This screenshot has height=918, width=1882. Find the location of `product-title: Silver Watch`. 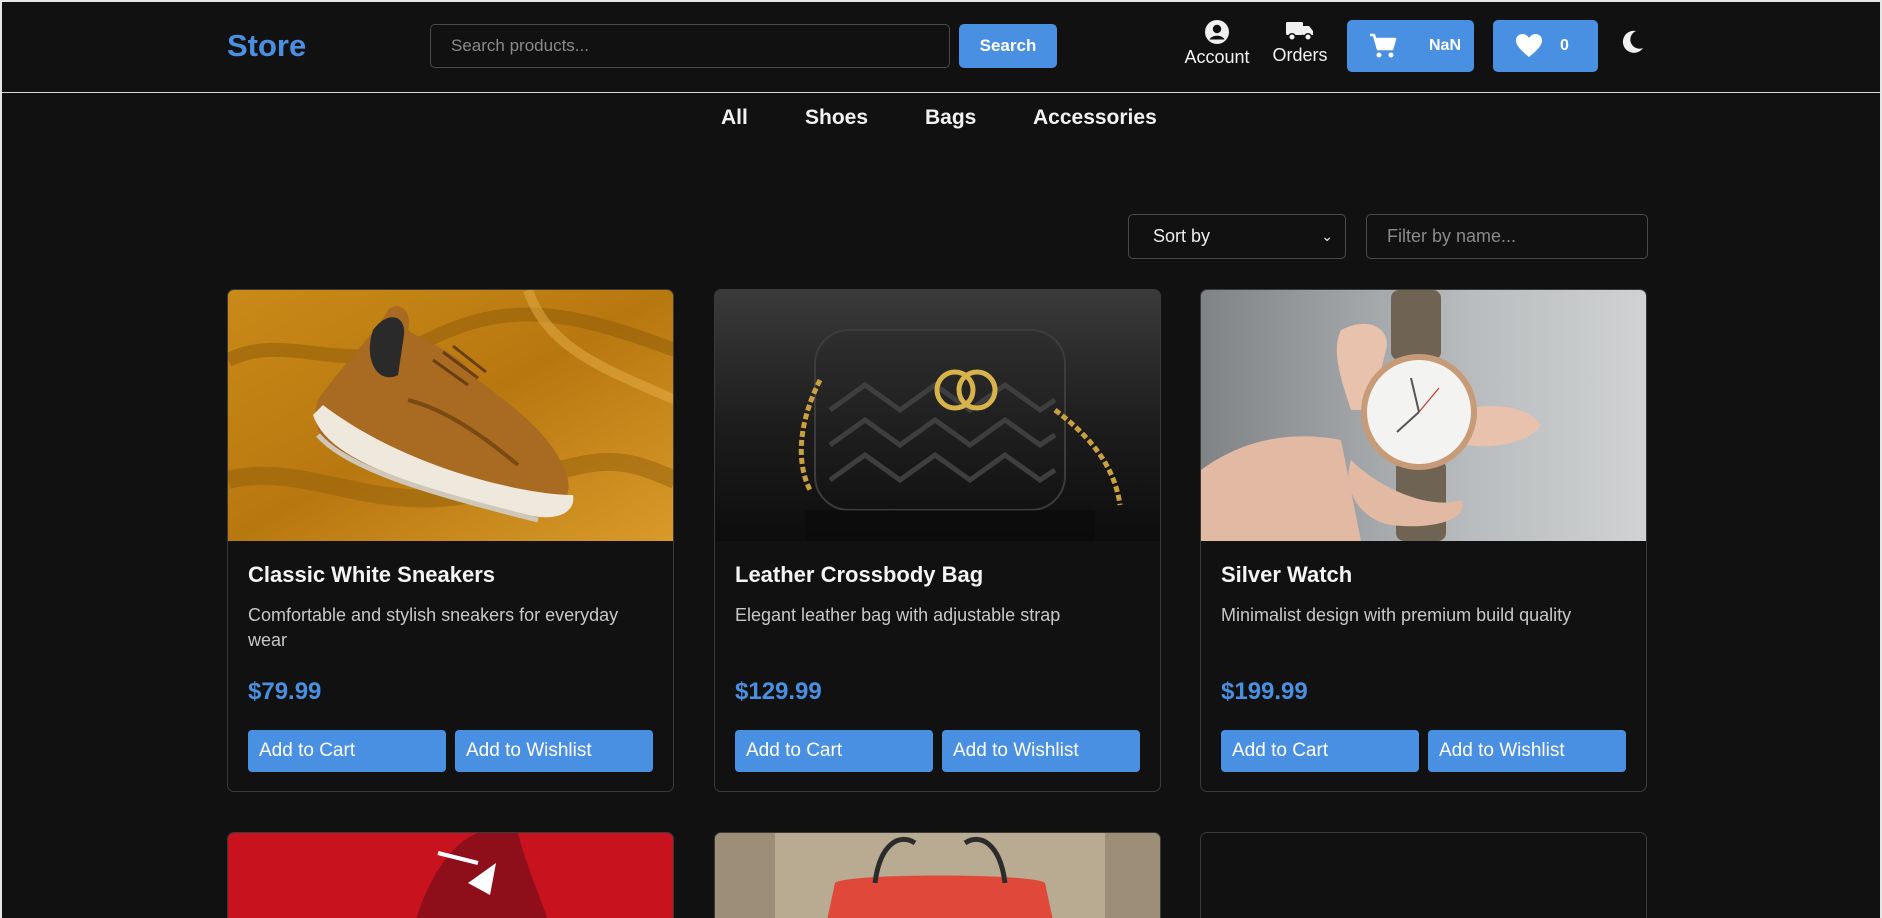

product-title: Silver Watch is located at coordinates (1286, 575).